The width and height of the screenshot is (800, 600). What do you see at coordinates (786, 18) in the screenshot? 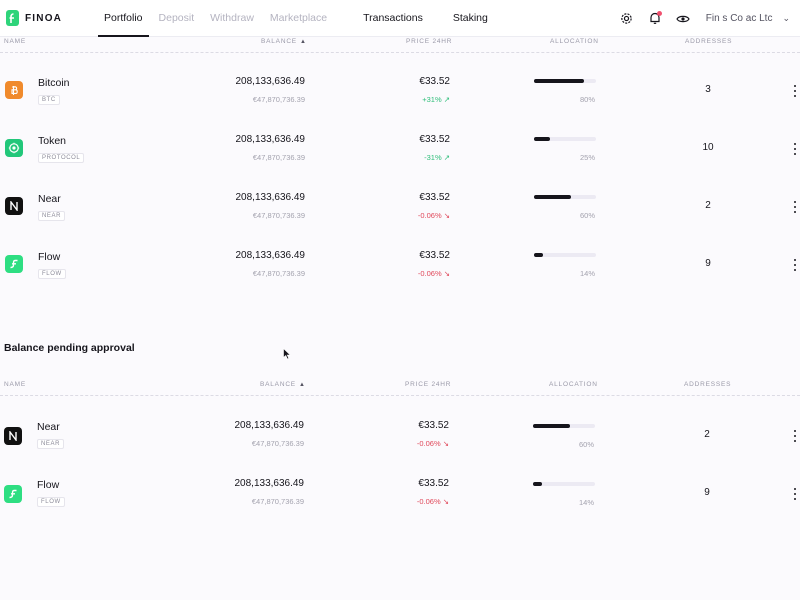
I see `chevron-down-icon: ⌄` at bounding box center [786, 18].